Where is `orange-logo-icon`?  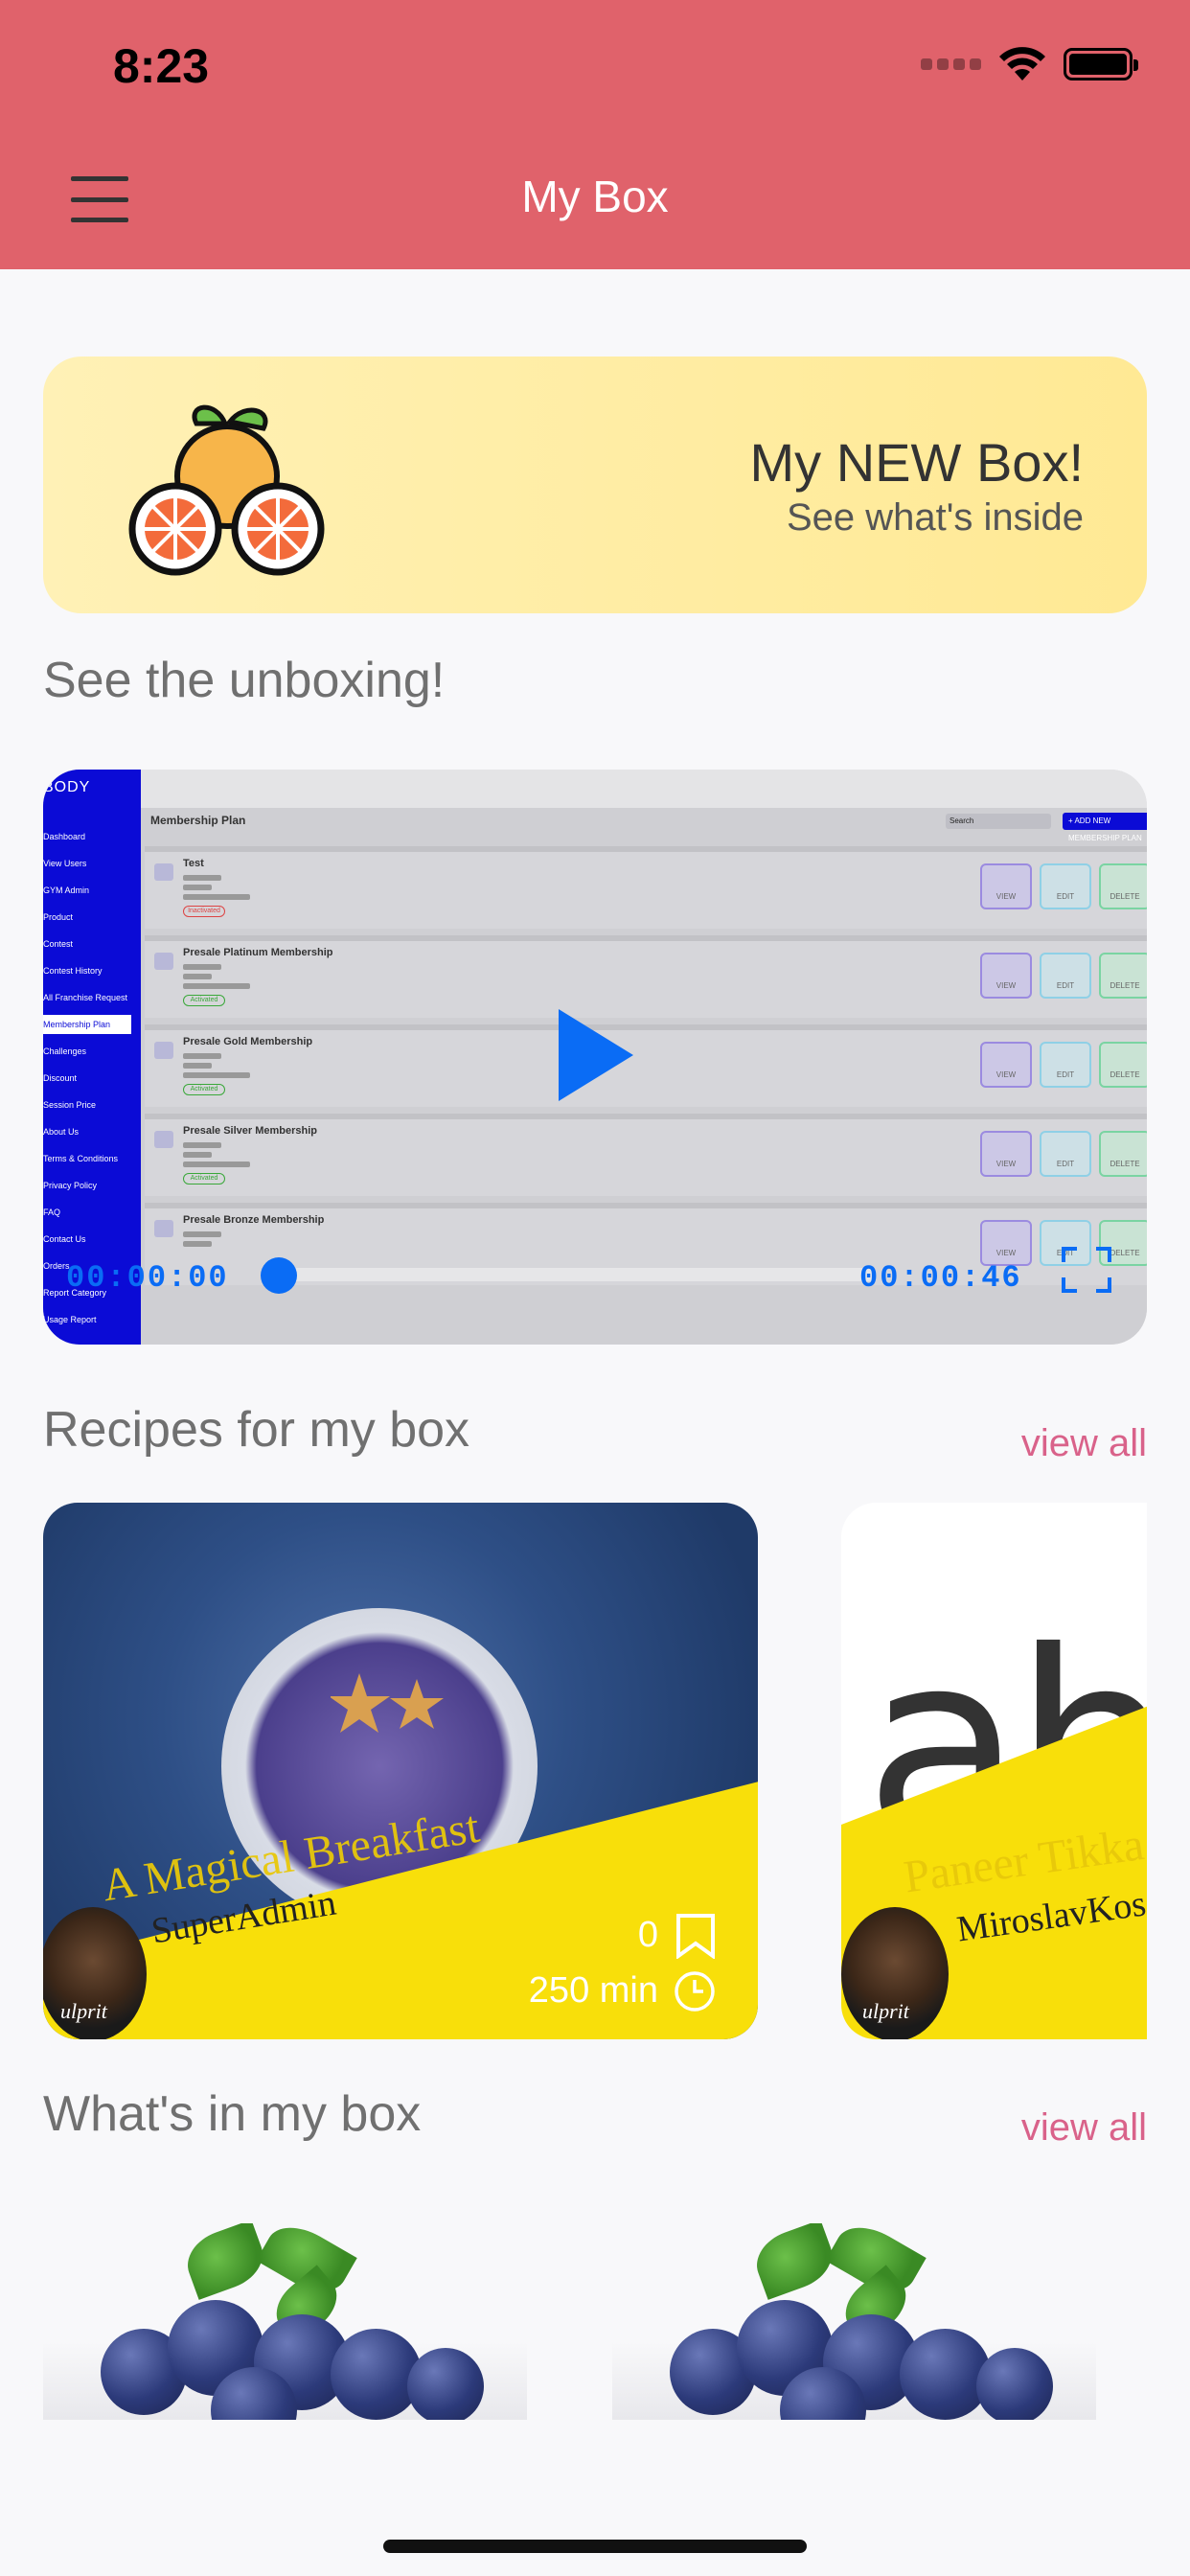
orange-logo-icon is located at coordinates (226, 490).